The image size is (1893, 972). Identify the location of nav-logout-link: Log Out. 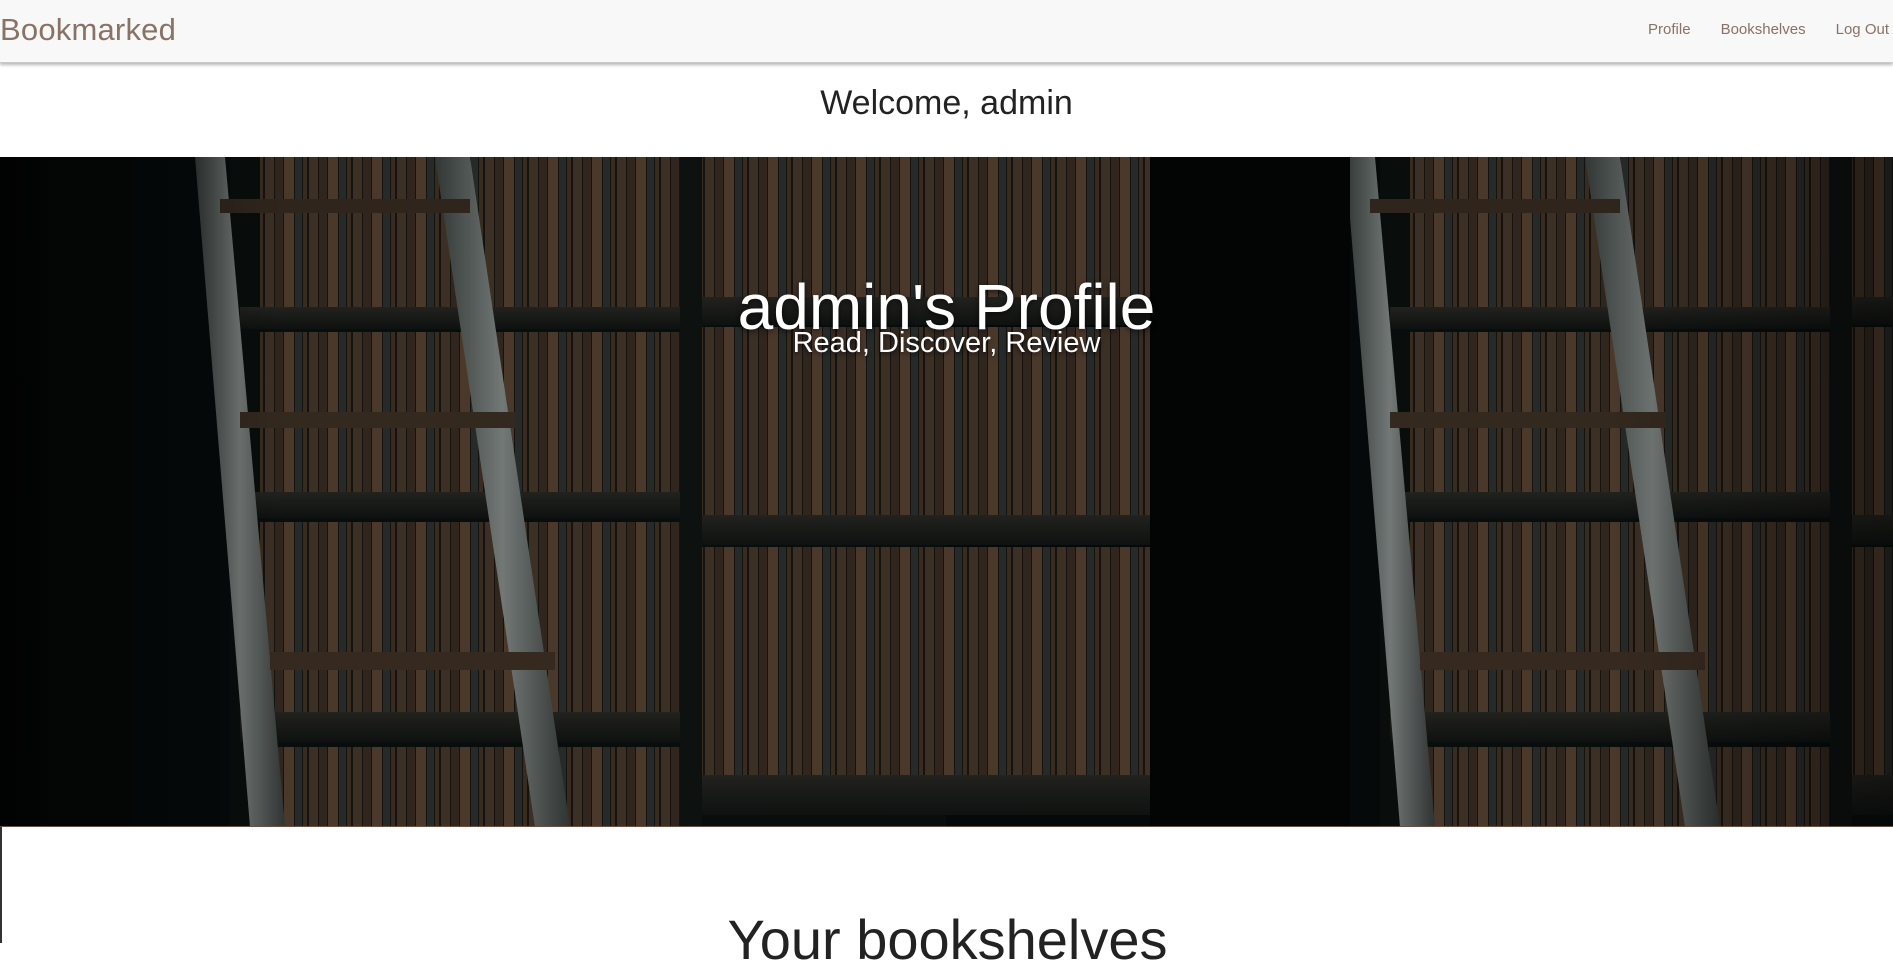
(1862, 29).